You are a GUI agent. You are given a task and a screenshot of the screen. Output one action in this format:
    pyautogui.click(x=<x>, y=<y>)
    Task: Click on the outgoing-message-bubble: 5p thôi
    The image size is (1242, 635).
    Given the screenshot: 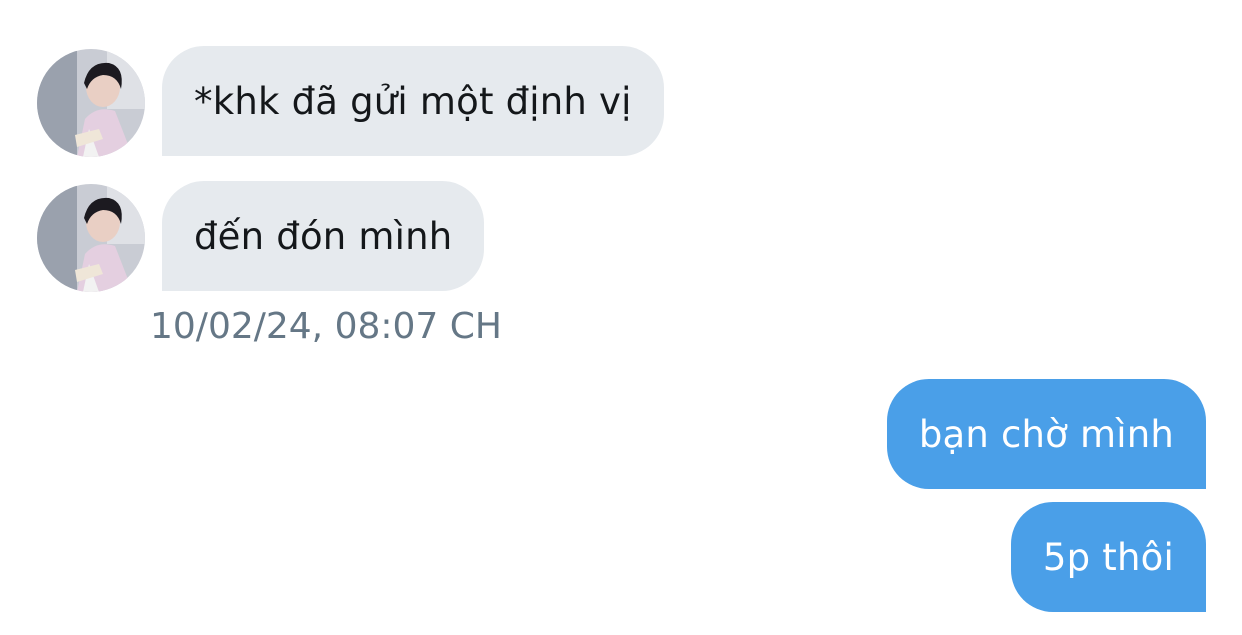 What is the action you would take?
    pyautogui.click(x=1108, y=557)
    